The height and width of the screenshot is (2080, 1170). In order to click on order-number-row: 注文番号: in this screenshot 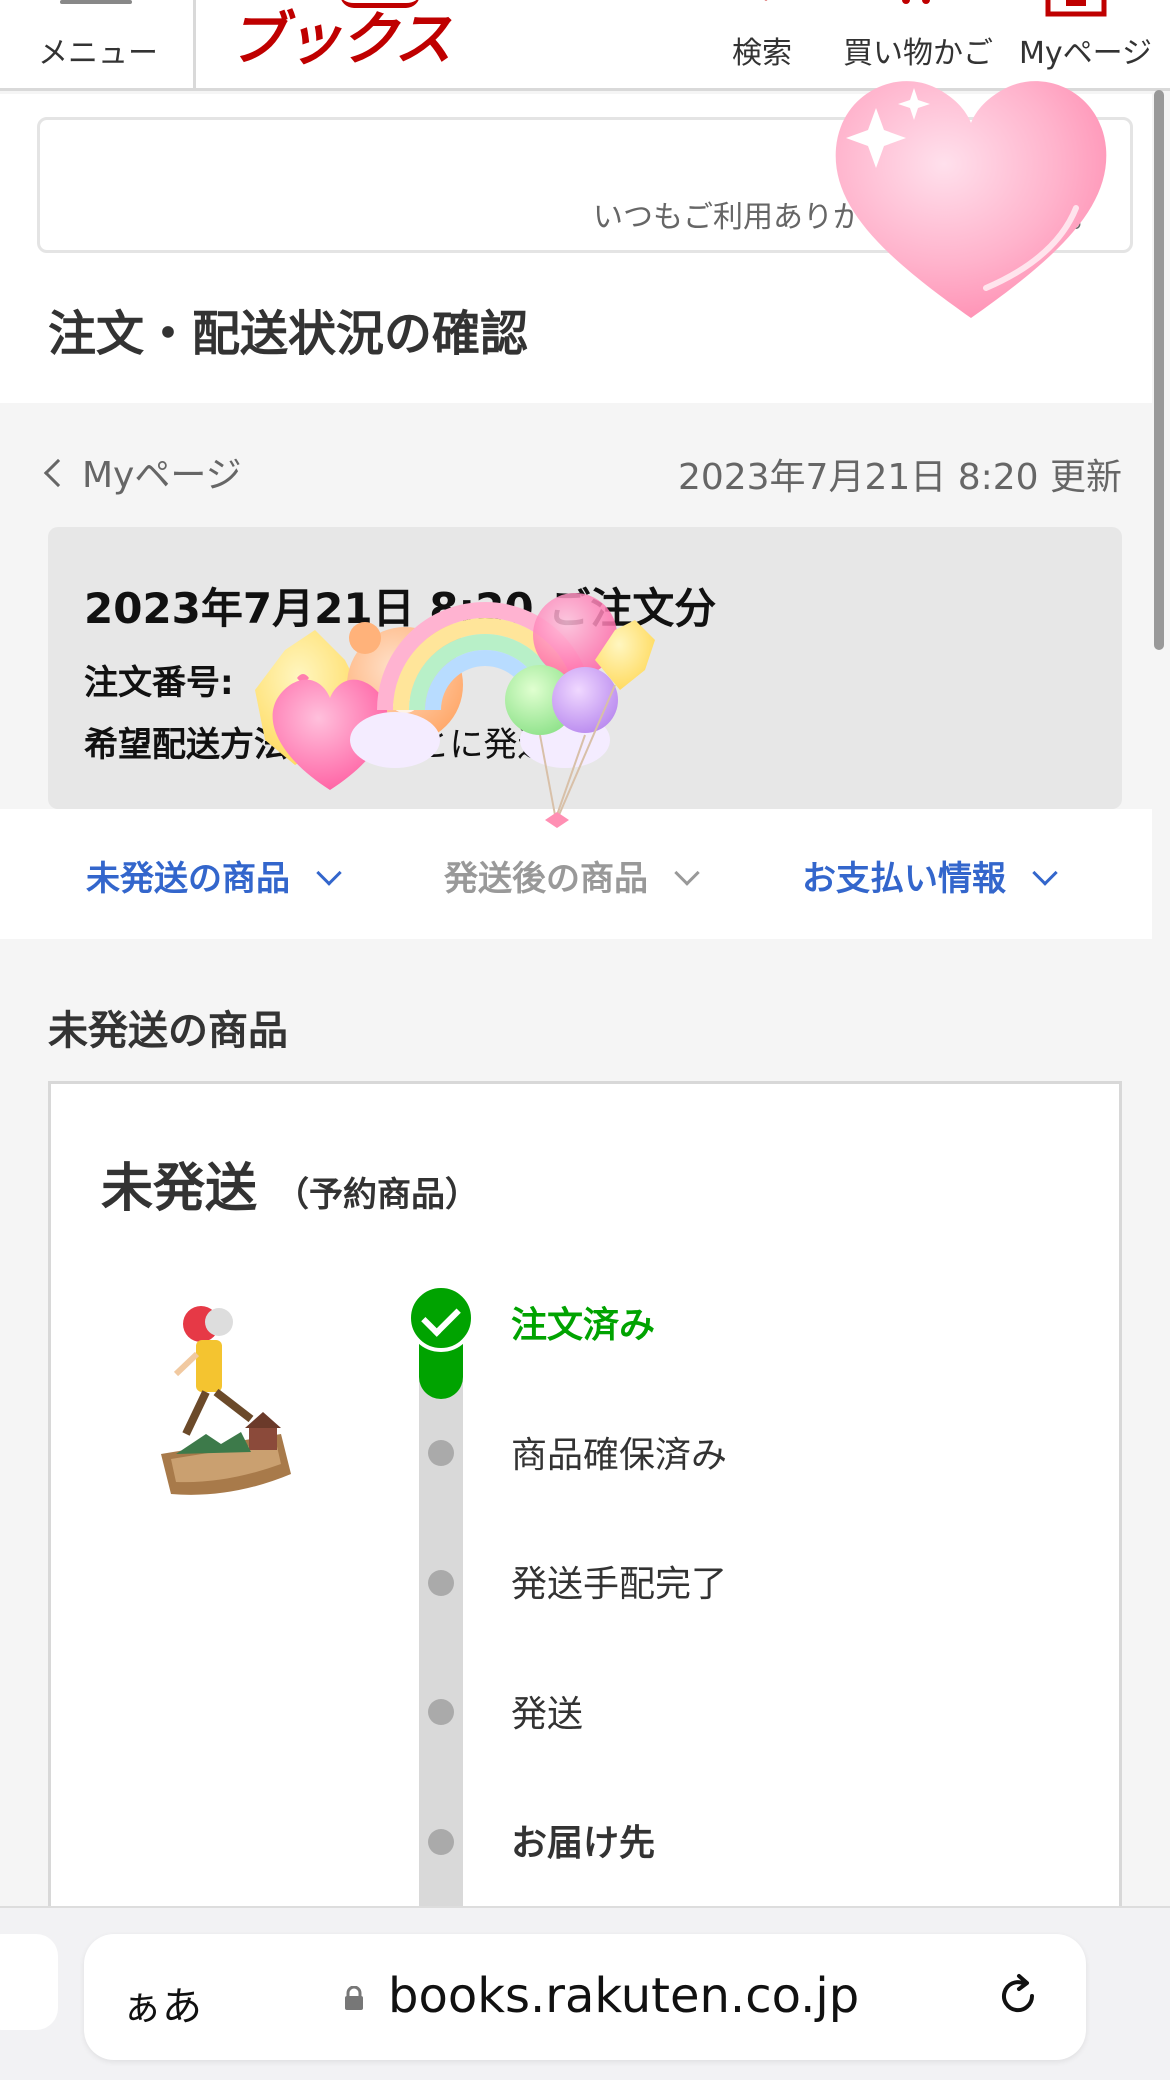, I will do `click(159, 679)`.